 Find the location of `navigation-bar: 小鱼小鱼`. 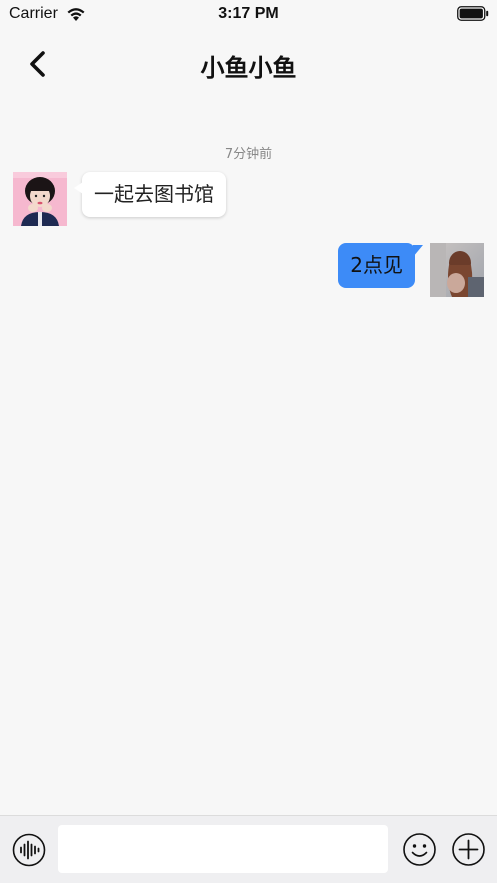

navigation-bar: 小鱼小鱼 is located at coordinates (248, 64).